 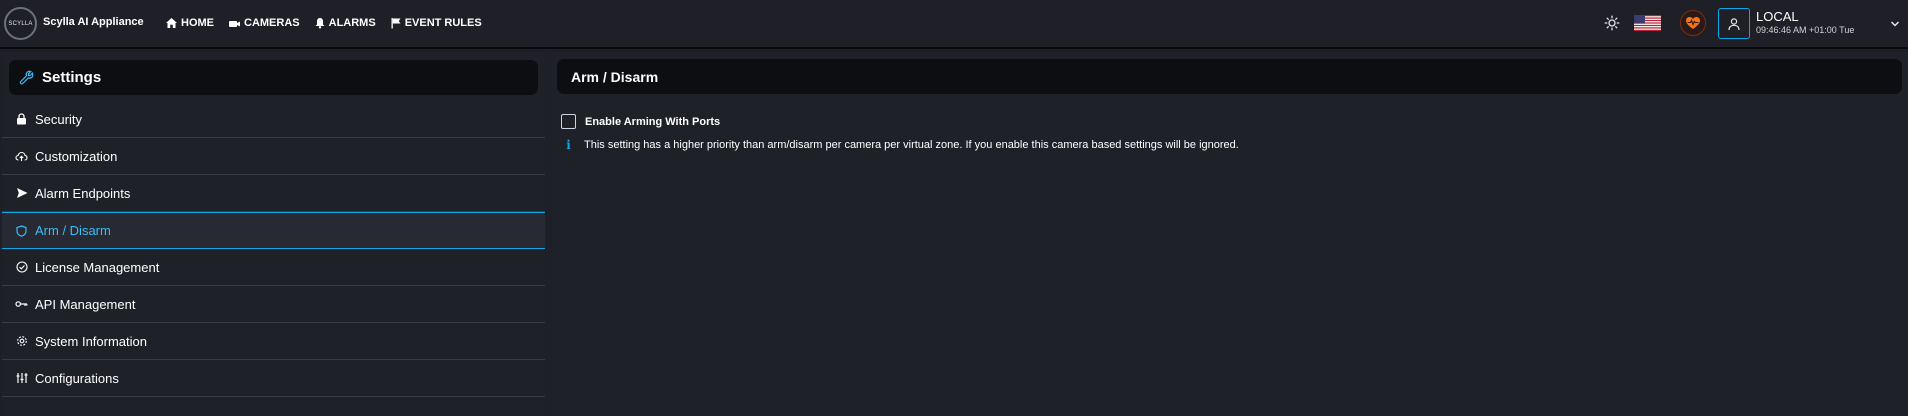 What do you see at coordinates (1805, 30) in the screenshot?
I see `user-time: 09:46:46 AM +01:00 Tue` at bounding box center [1805, 30].